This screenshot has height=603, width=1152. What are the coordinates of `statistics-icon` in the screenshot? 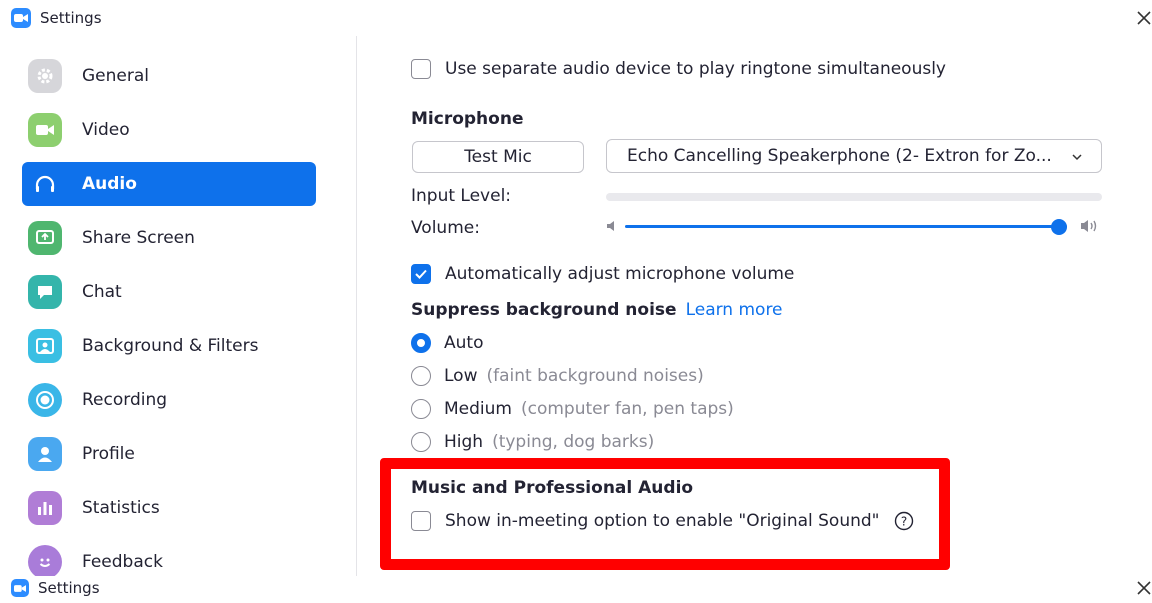 It's located at (45, 508).